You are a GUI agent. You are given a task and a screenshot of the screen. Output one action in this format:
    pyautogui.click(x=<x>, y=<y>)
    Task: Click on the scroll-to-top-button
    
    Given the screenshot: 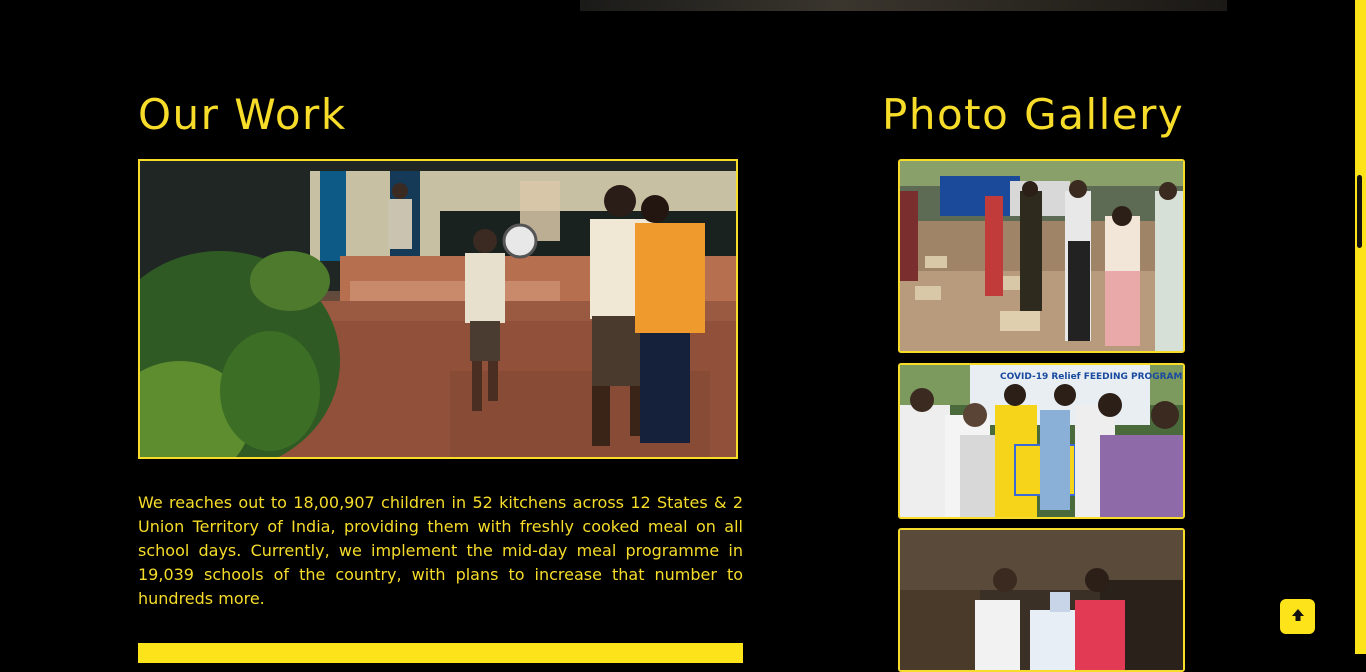 What is the action you would take?
    pyautogui.click(x=1297, y=616)
    